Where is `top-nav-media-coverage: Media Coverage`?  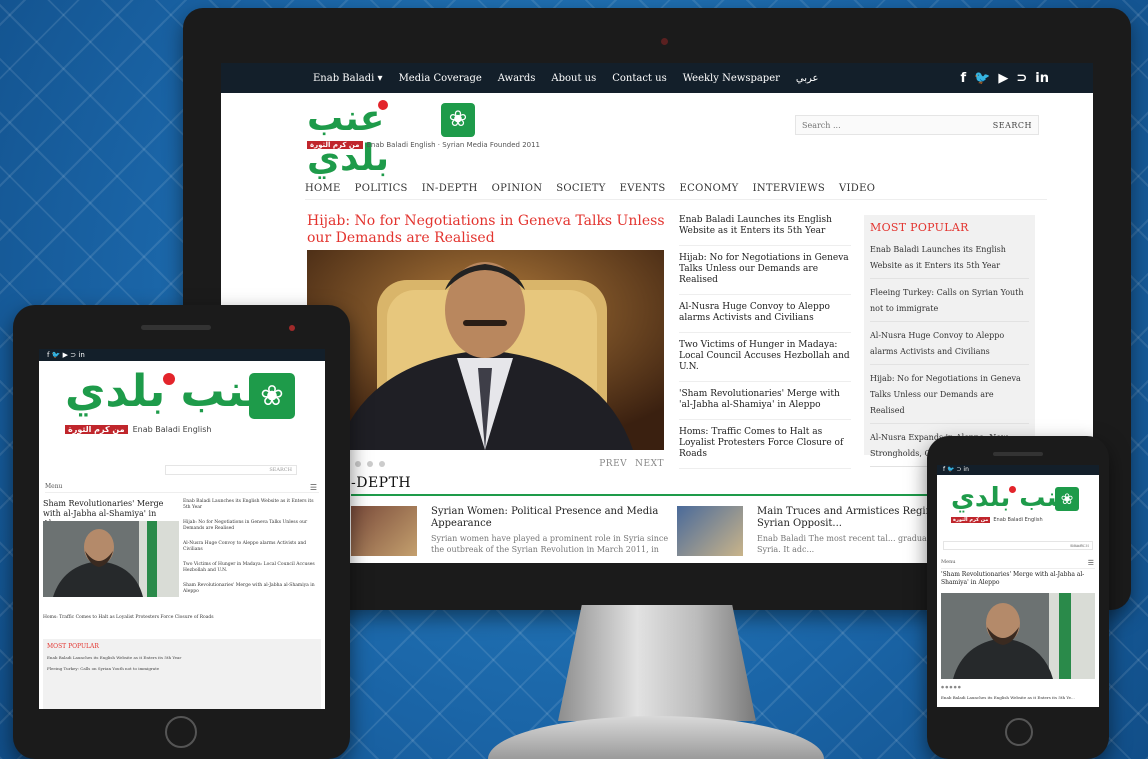
top-nav-media-coverage: Media Coverage is located at coordinates (440, 78).